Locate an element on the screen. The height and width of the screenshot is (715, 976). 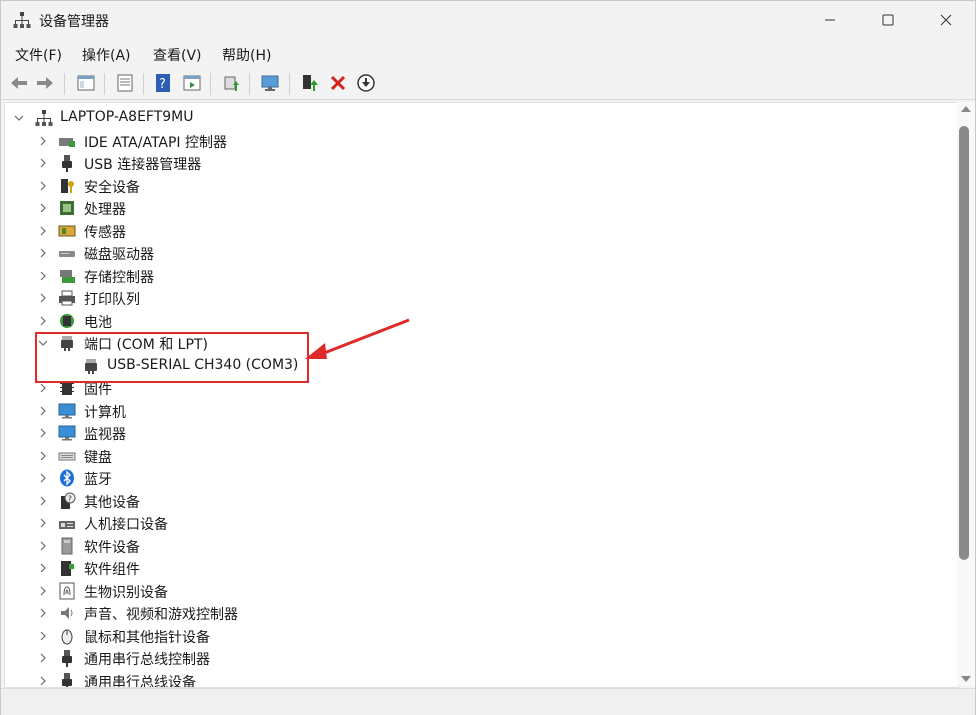
tree-category-item: 软件设备 is located at coordinates (480, 546).